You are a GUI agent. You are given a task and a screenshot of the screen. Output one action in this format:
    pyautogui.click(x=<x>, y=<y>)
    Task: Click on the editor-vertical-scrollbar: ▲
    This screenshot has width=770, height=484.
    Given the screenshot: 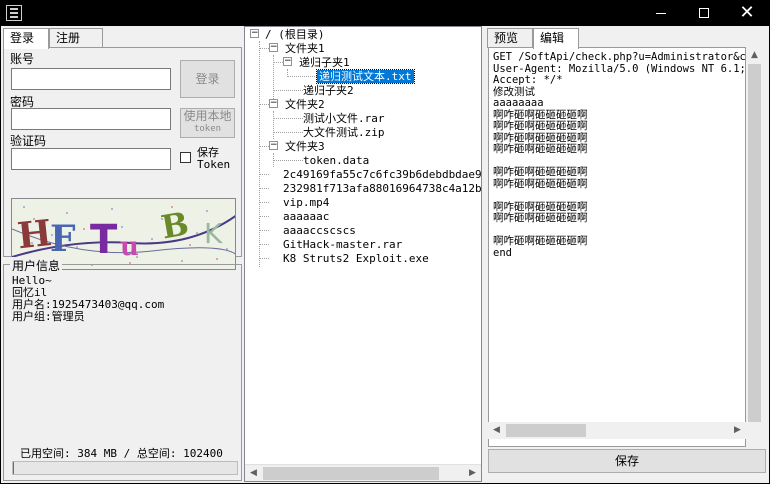 What is the action you would take?
    pyautogui.click(x=754, y=247)
    